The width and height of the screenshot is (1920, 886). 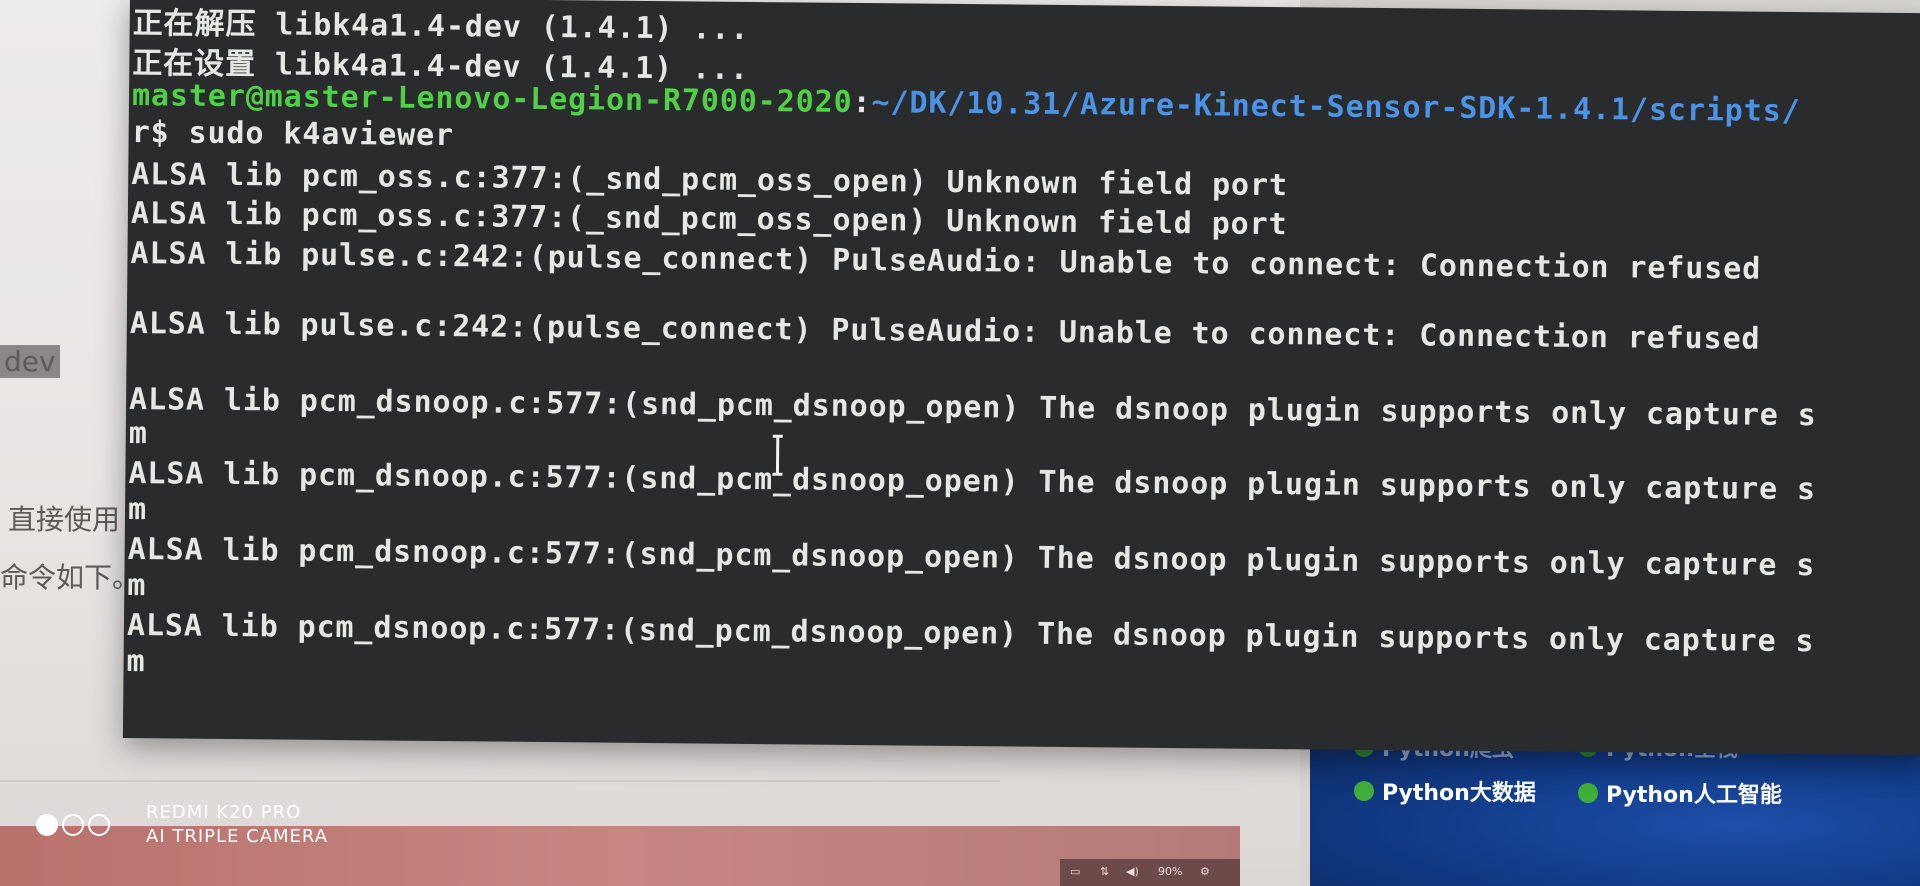 I want to click on settings-icon: ⚙, so click(x=1205, y=871).